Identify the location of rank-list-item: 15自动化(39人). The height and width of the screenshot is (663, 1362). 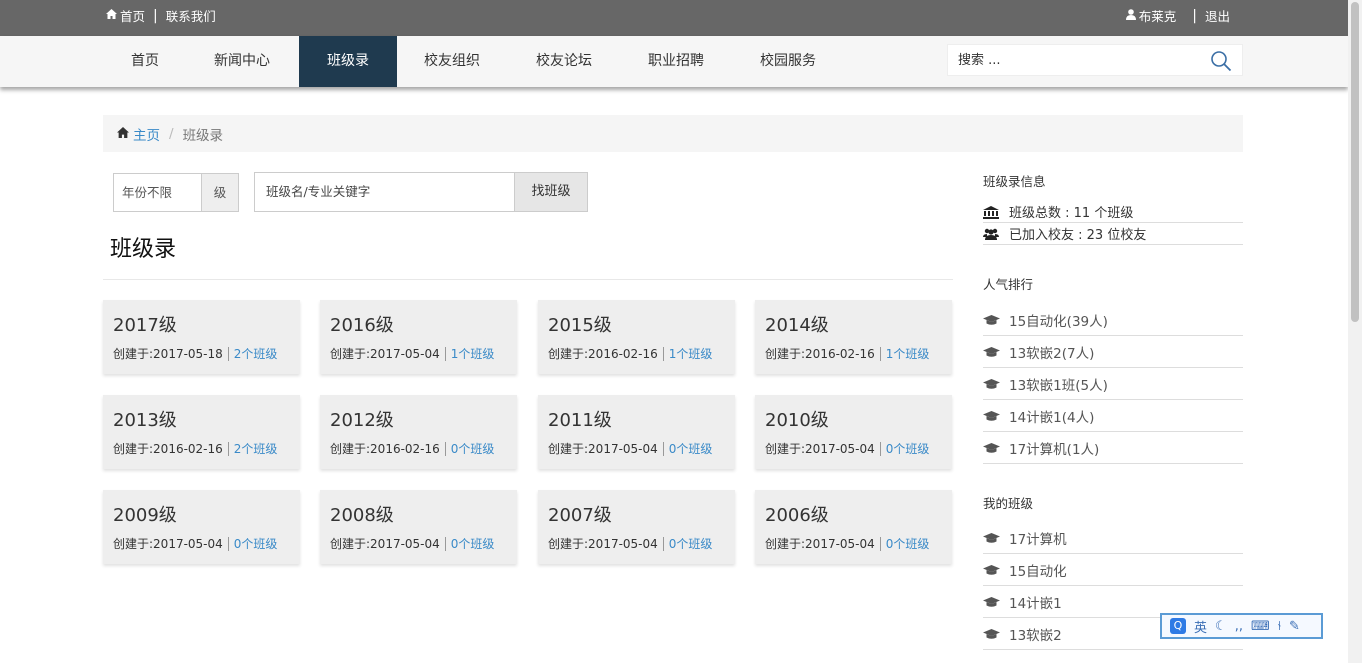
(1113, 320).